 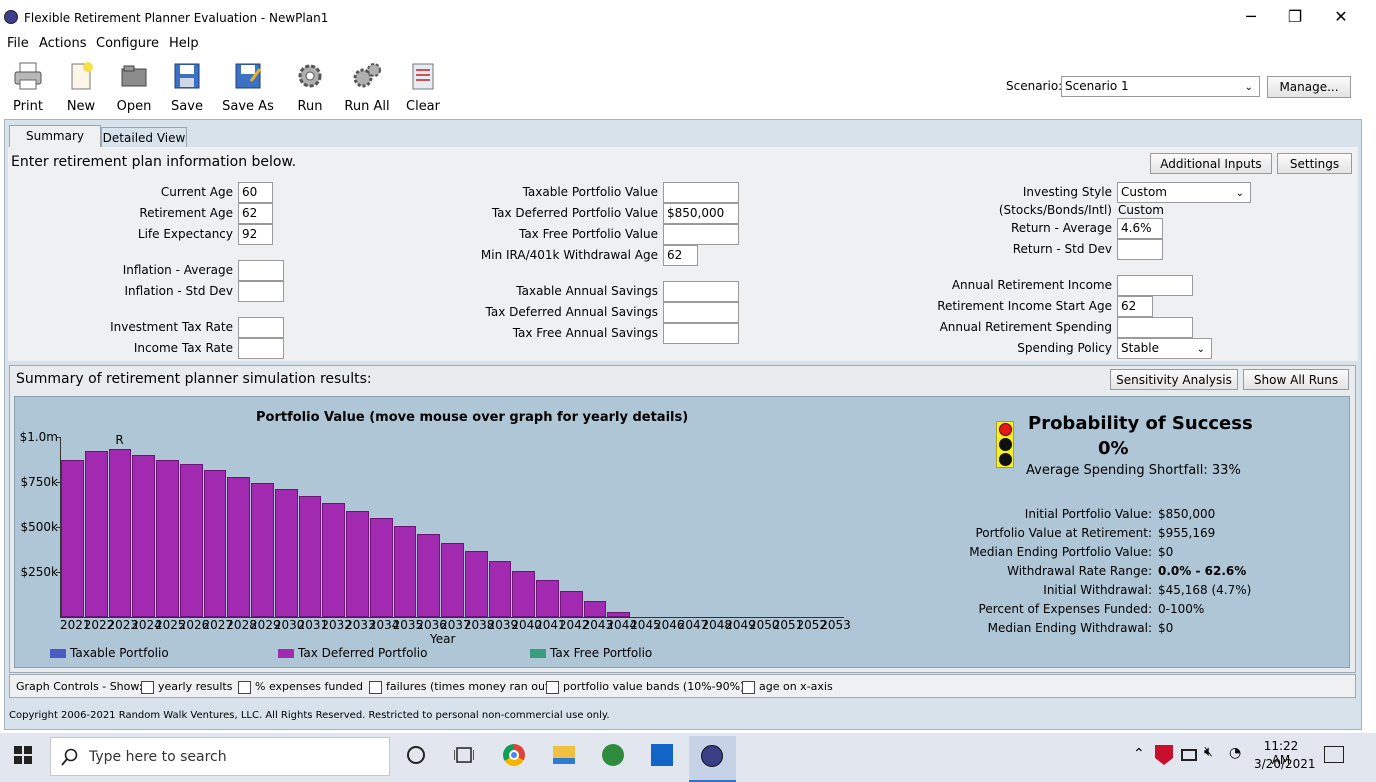 I want to click on menu-file: File, so click(x=18, y=43).